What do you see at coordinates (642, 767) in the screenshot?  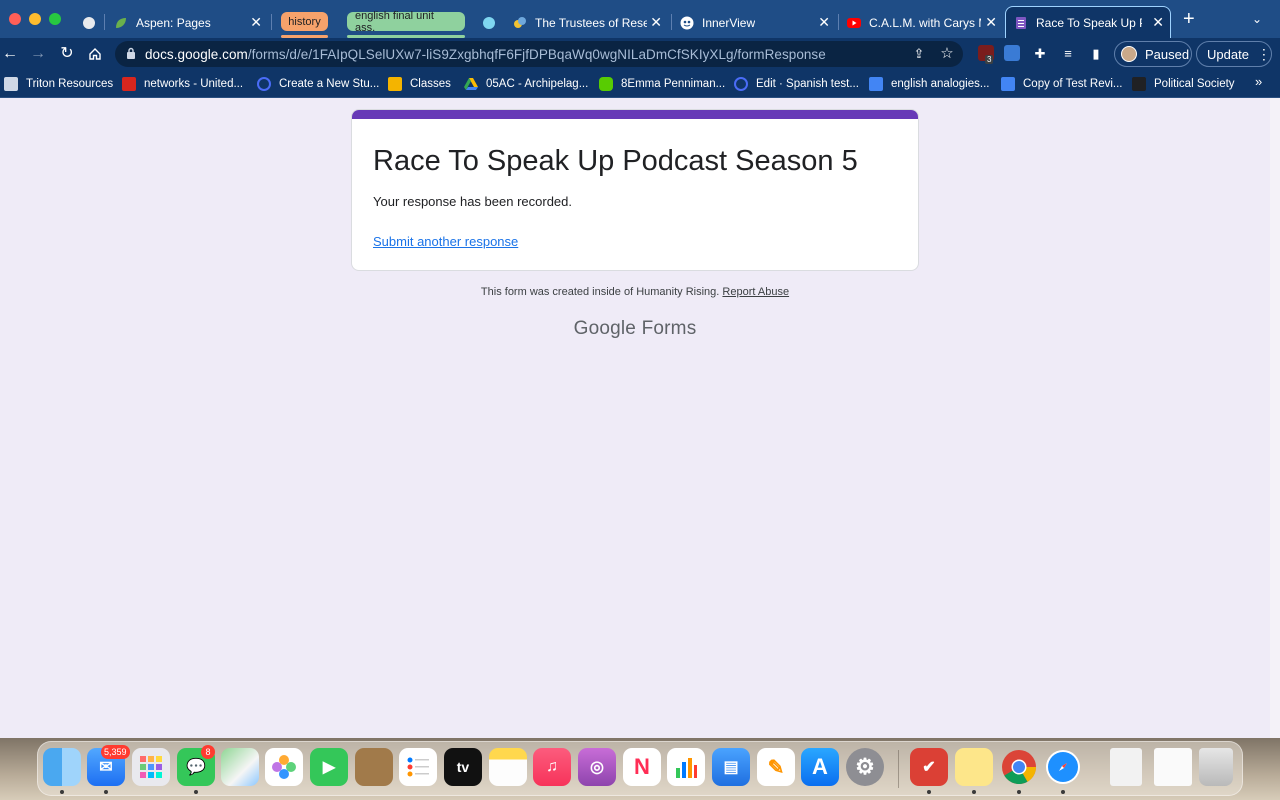 I see `news-icon: N` at bounding box center [642, 767].